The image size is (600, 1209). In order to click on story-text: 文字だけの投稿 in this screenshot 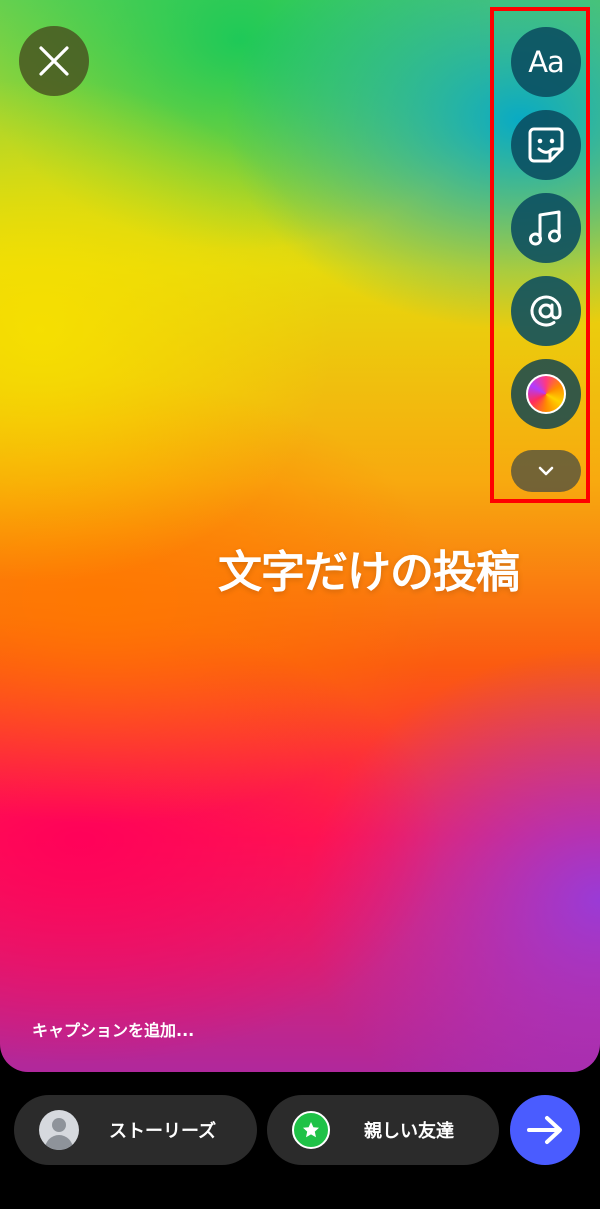, I will do `click(398, 568)`.